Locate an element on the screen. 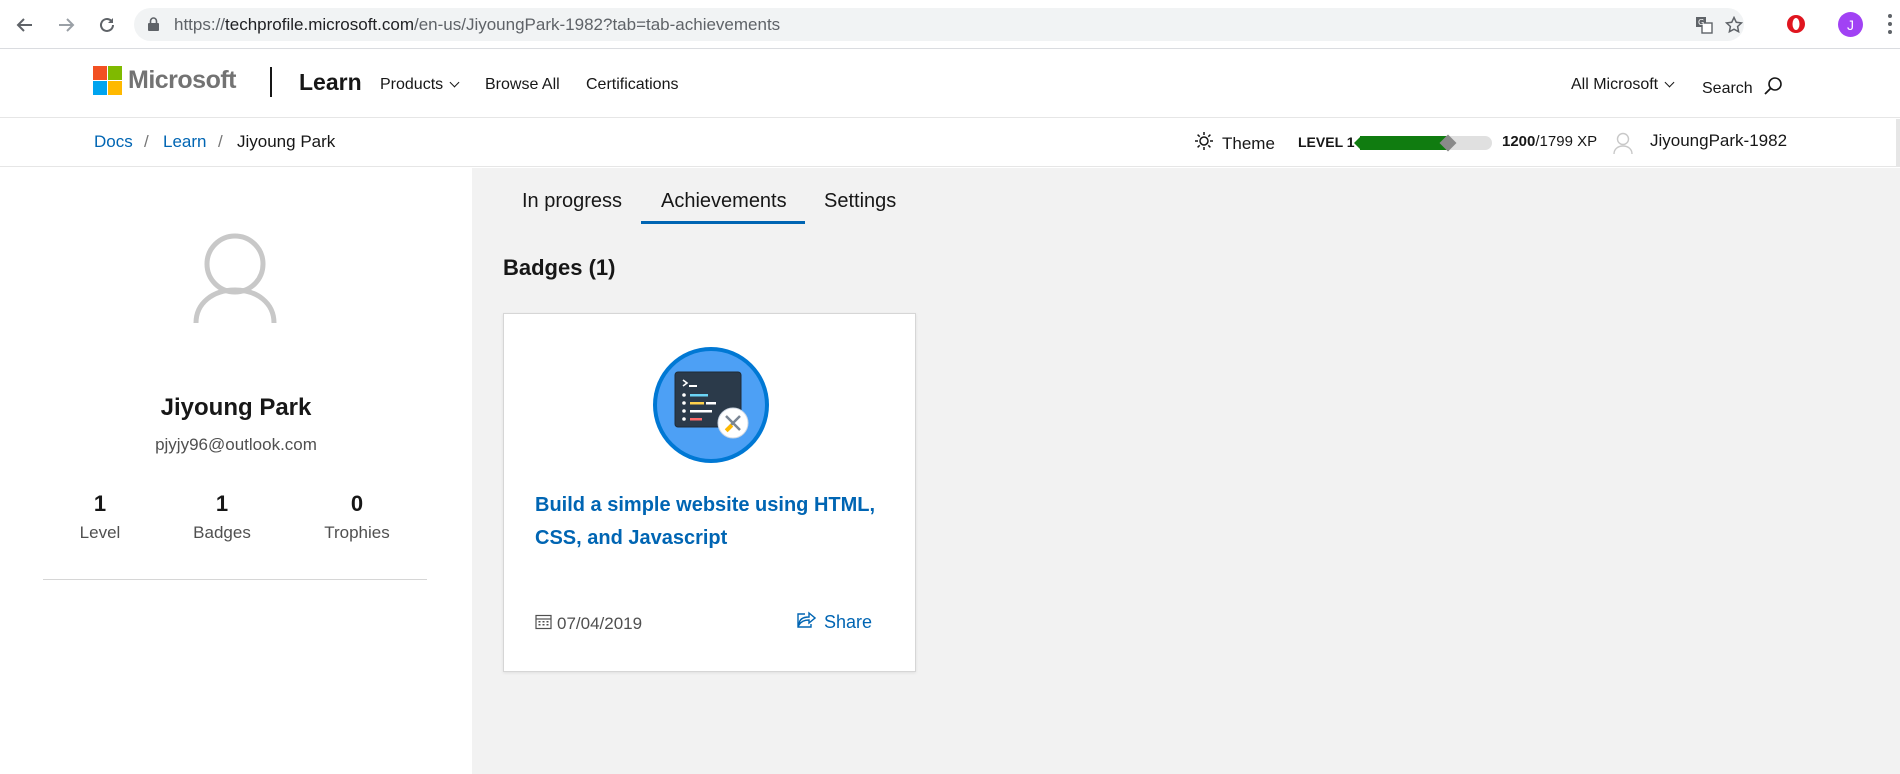 Image resolution: width=1900 pixels, height=774 pixels. xp-progress-bar is located at coordinates (1423, 143).